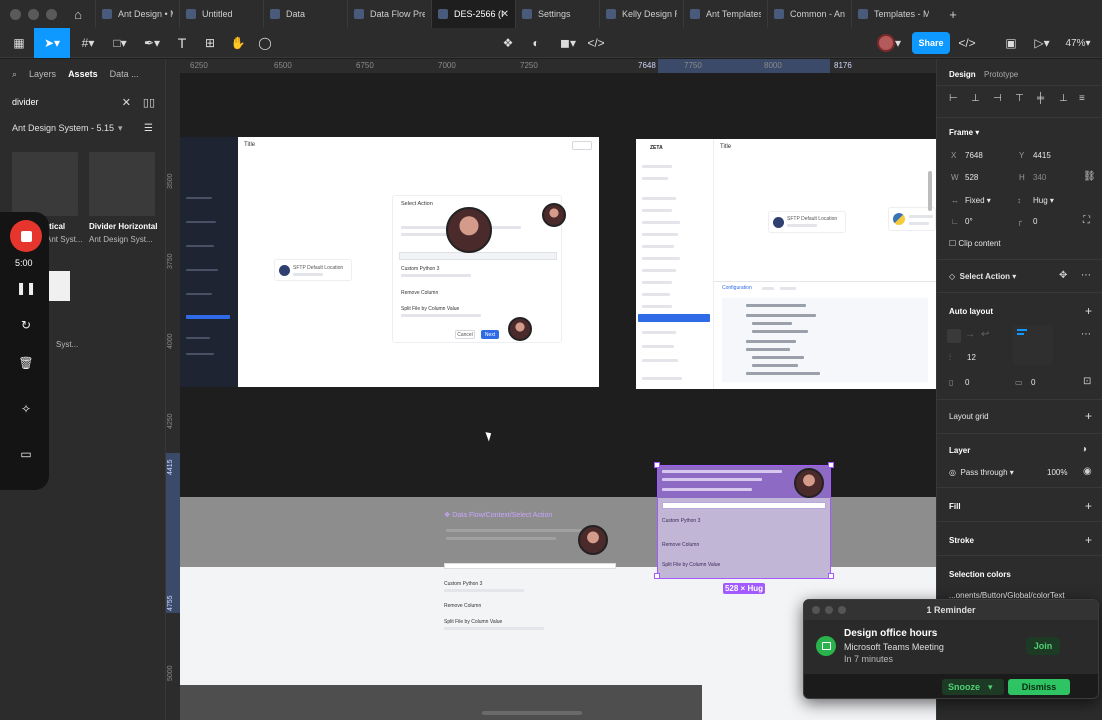  I want to click on clear-search-icon: ✕, so click(126, 102).